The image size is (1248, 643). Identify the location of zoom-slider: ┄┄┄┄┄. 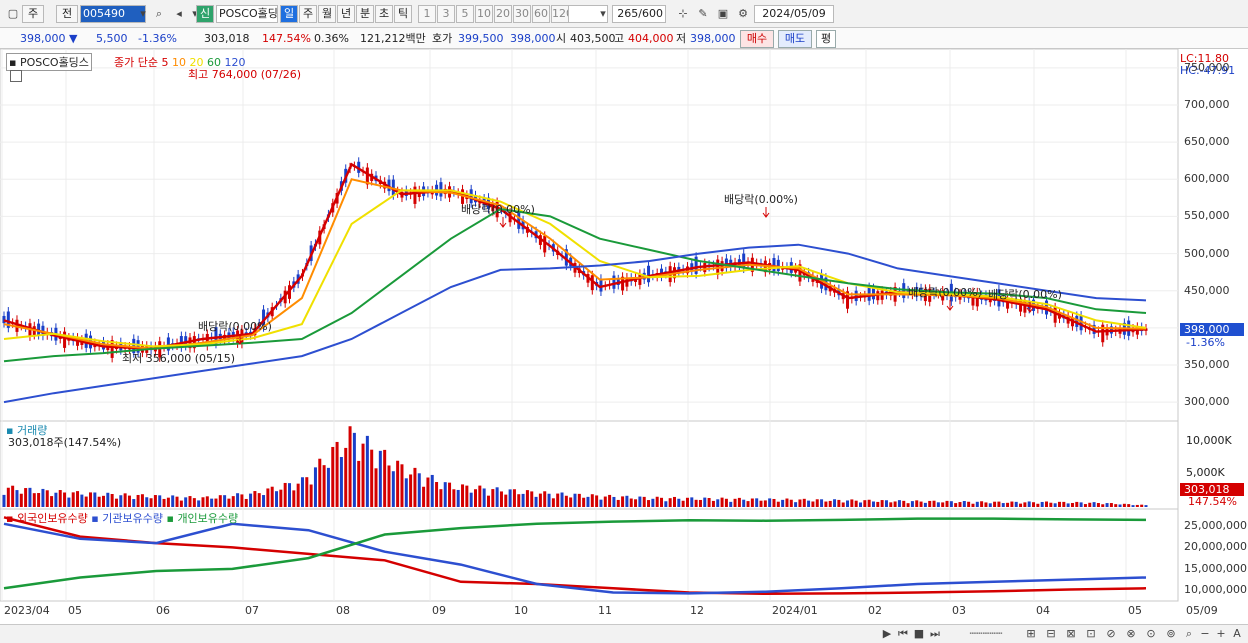
(986, 634).